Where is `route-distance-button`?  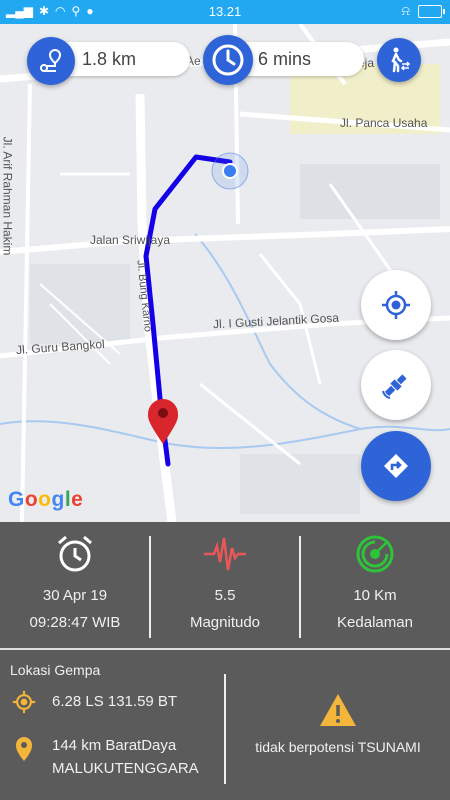
route-distance-button is located at coordinates (51, 61).